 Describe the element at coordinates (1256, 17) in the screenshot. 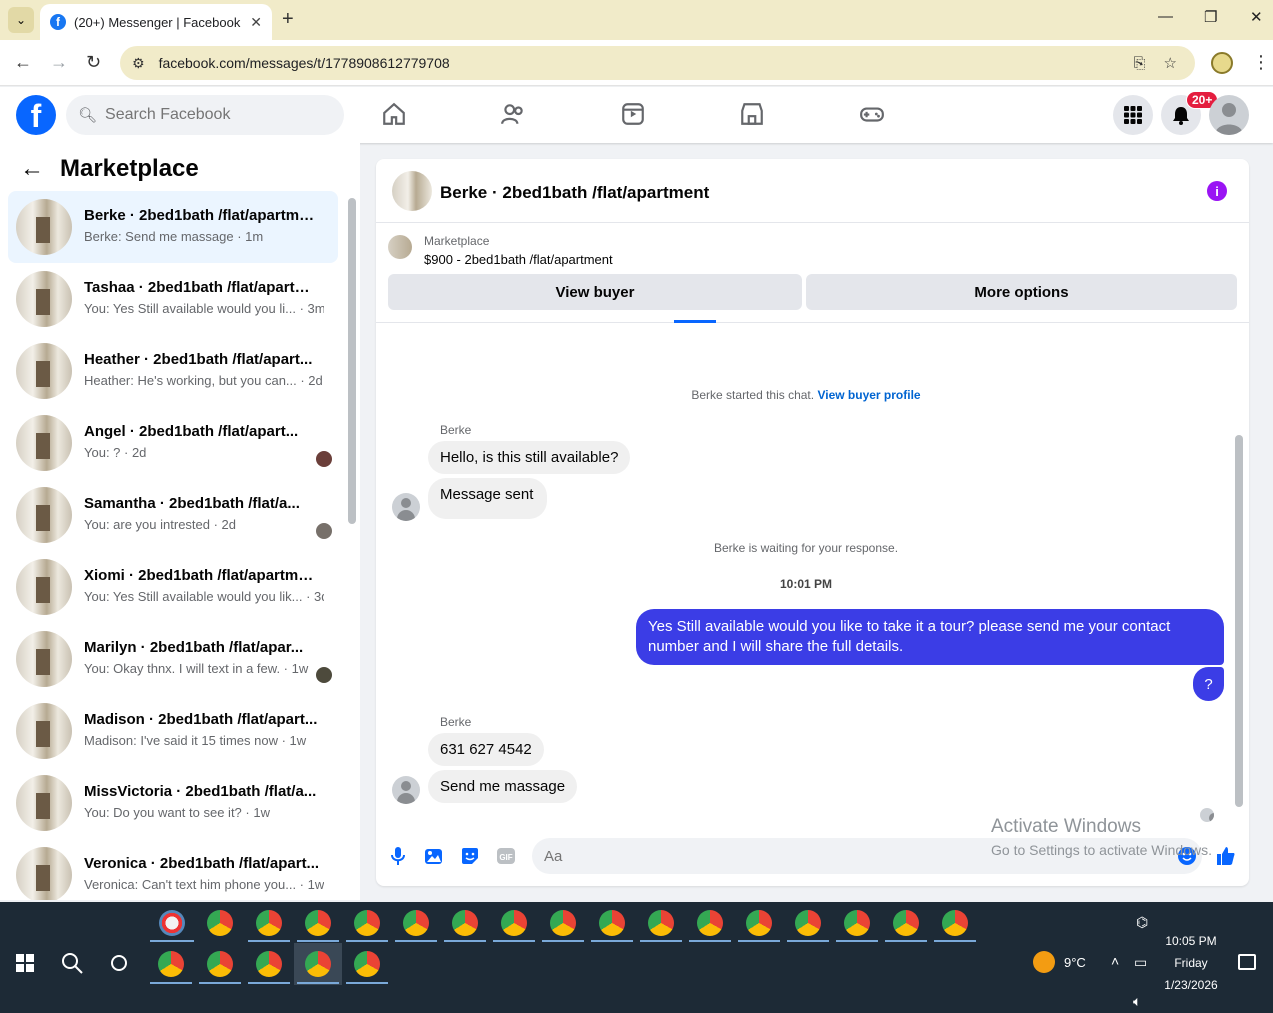

I see `close-window-icon: ✕` at that location.